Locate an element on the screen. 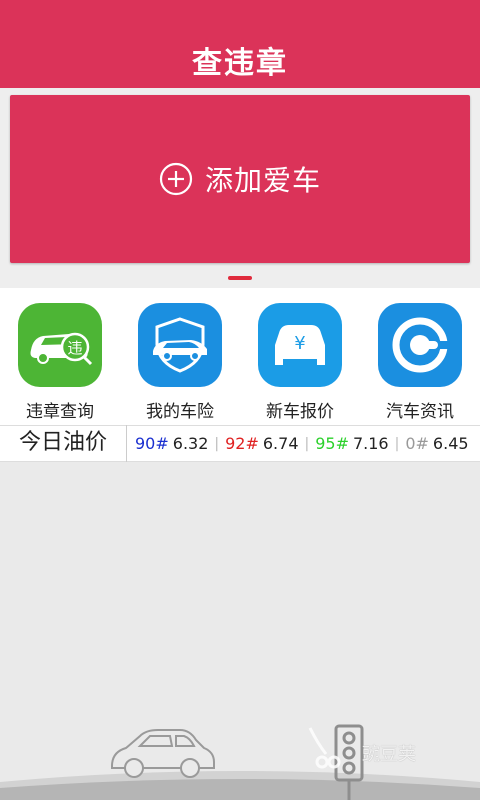 The height and width of the screenshot is (800, 480). oil-value: 6.45 is located at coordinates (450, 443).